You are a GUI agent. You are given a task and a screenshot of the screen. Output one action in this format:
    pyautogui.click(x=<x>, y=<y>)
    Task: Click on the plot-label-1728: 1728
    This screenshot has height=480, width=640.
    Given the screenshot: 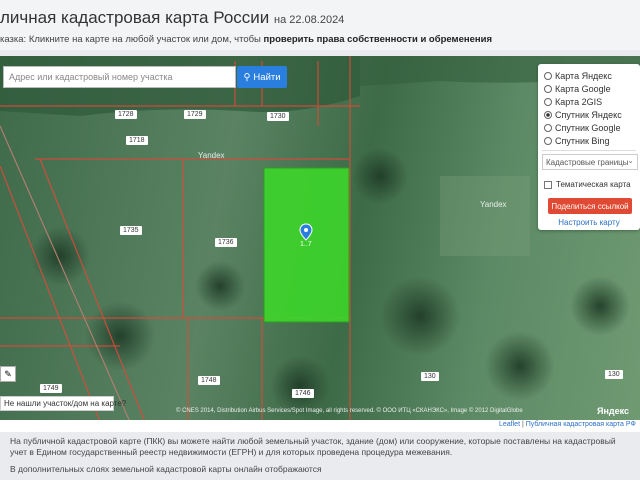 What is the action you would take?
    pyautogui.click(x=126, y=114)
    